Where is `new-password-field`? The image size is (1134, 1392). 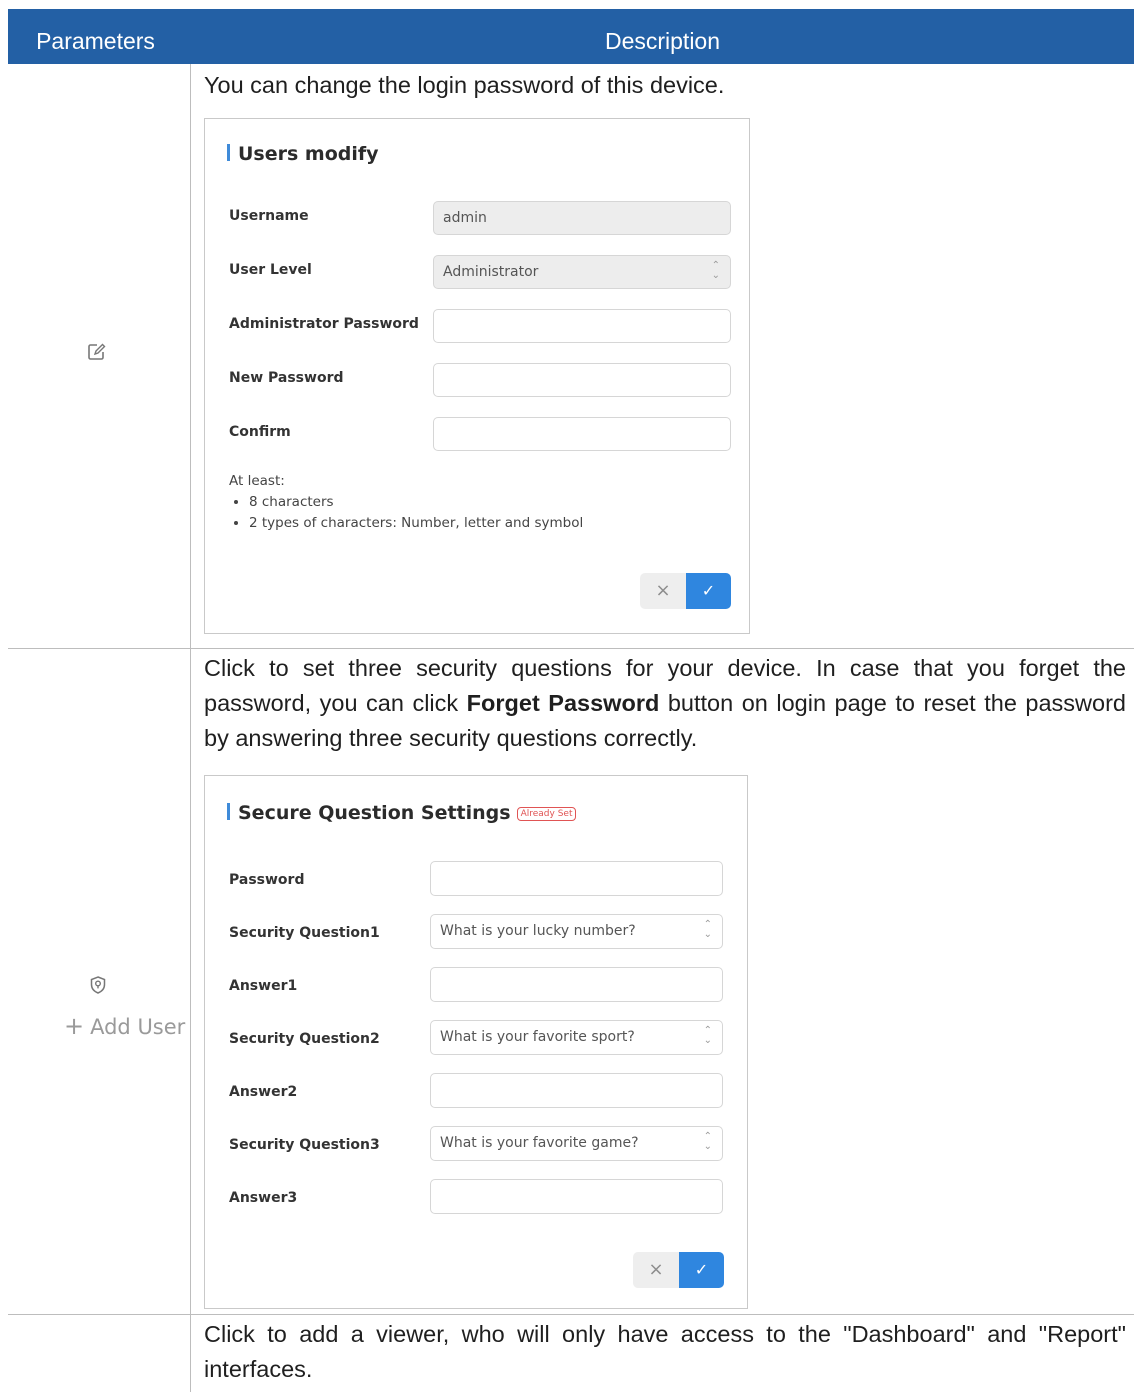
new-password-field is located at coordinates (582, 380).